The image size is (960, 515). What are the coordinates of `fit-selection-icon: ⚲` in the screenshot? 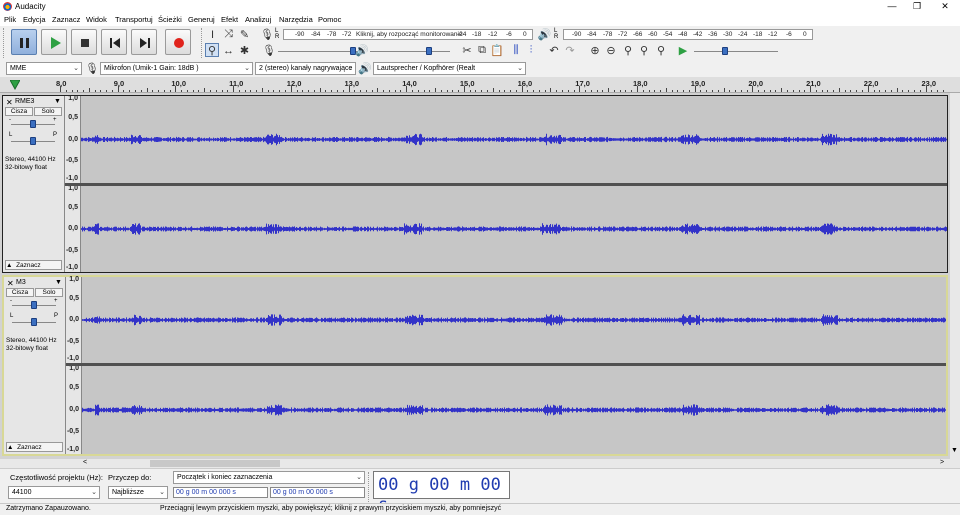 It's located at (628, 50).